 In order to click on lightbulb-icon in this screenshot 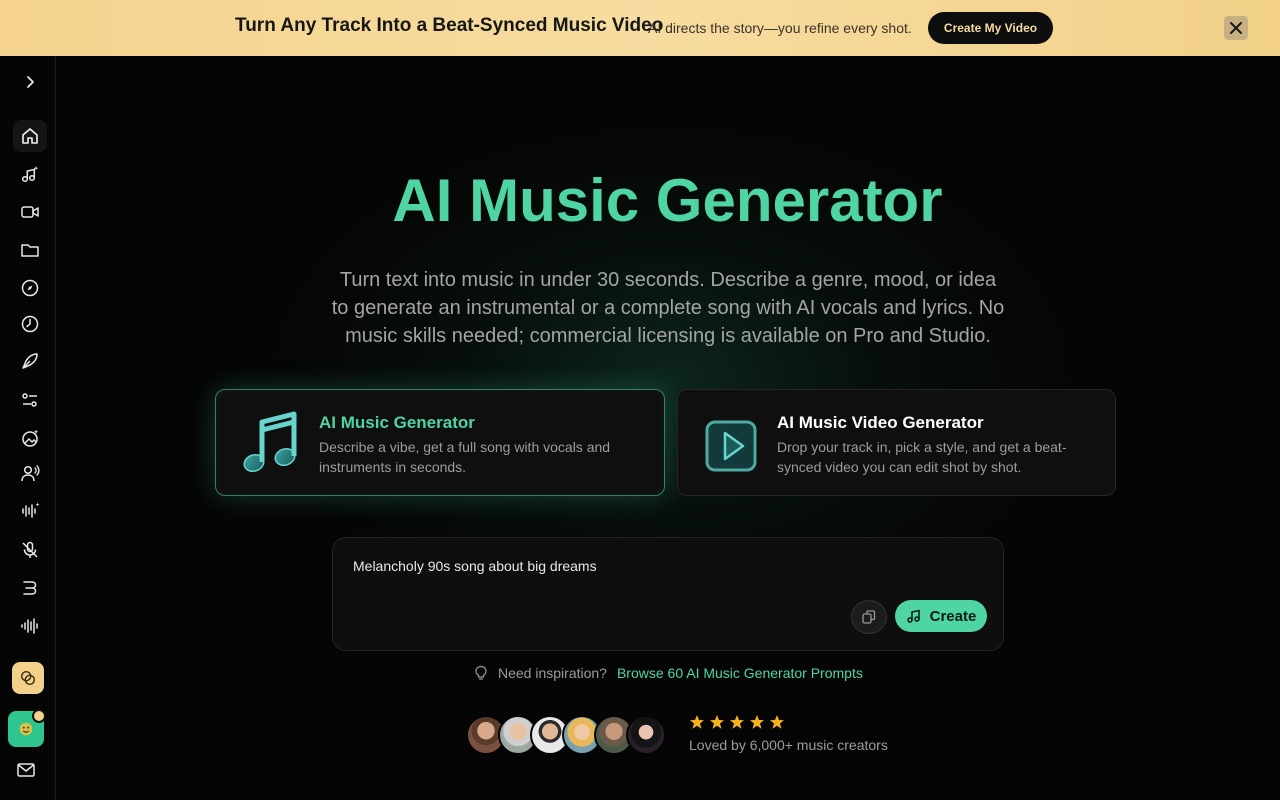, I will do `click(481, 672)`.